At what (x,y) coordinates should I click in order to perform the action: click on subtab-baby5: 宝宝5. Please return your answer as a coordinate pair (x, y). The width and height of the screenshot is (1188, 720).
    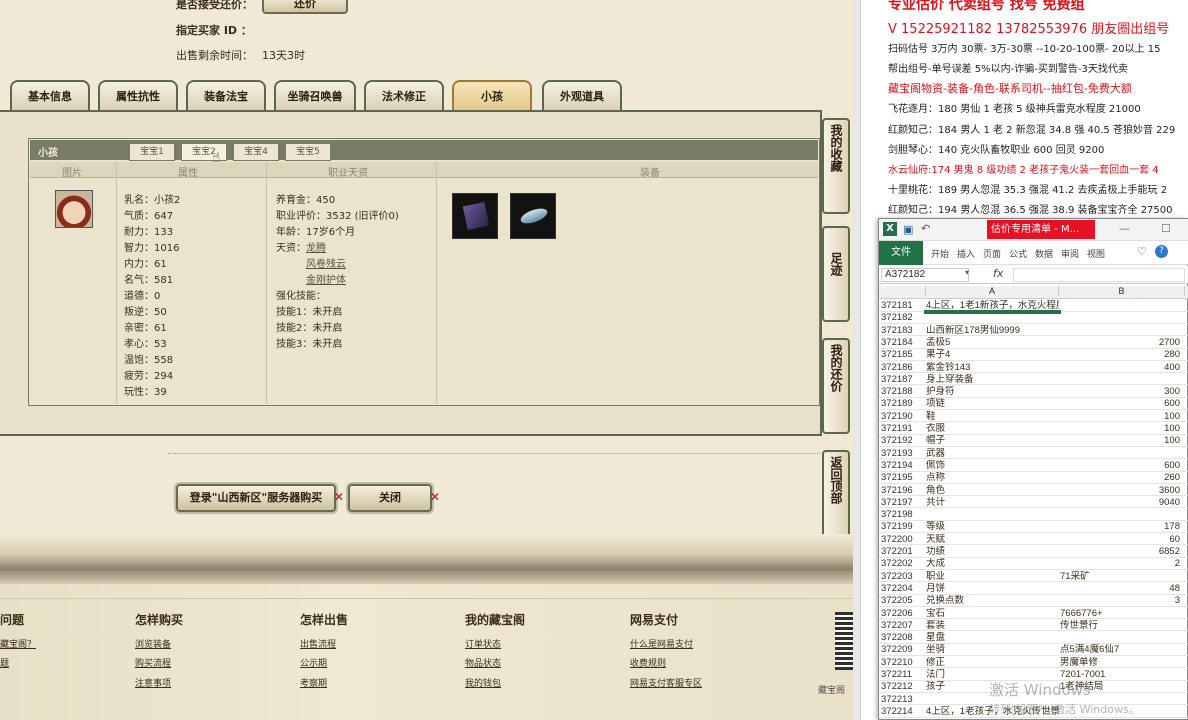
    Looking at the image, I should click on (308, 152).